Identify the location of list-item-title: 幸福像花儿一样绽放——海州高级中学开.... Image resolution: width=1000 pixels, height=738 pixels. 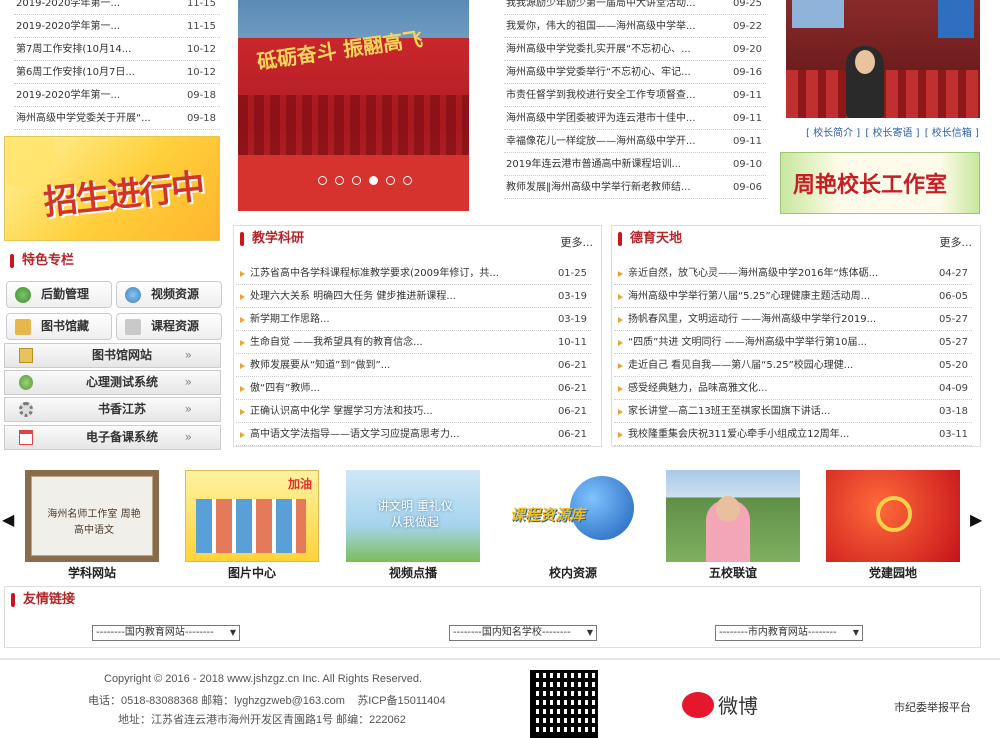
(611, 141).